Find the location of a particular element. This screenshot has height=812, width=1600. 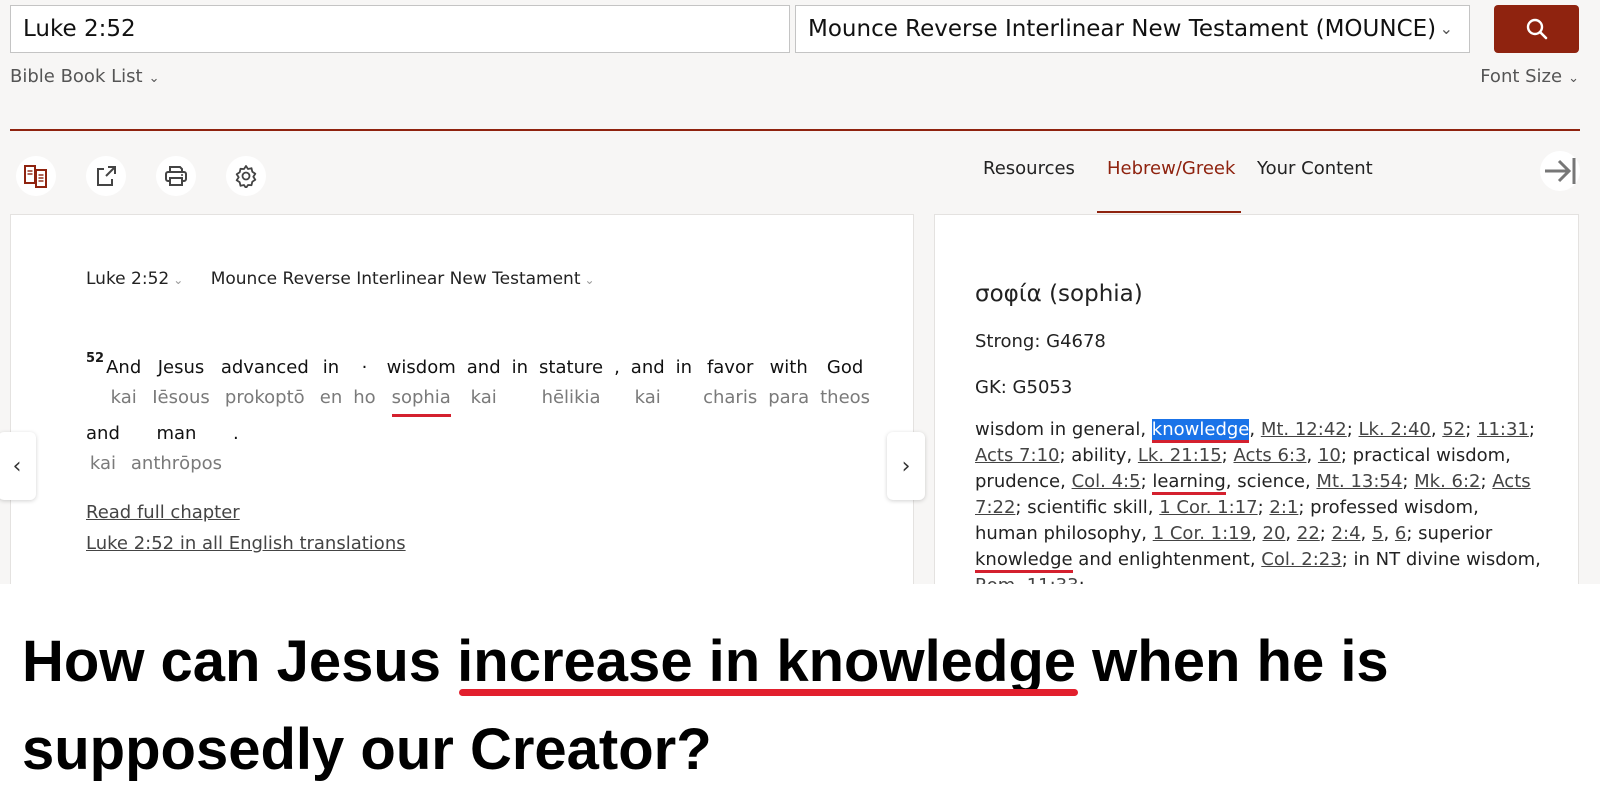

scripture-reference-link: 1 Cor. 1:17 is located at coordinates (1208, 507).